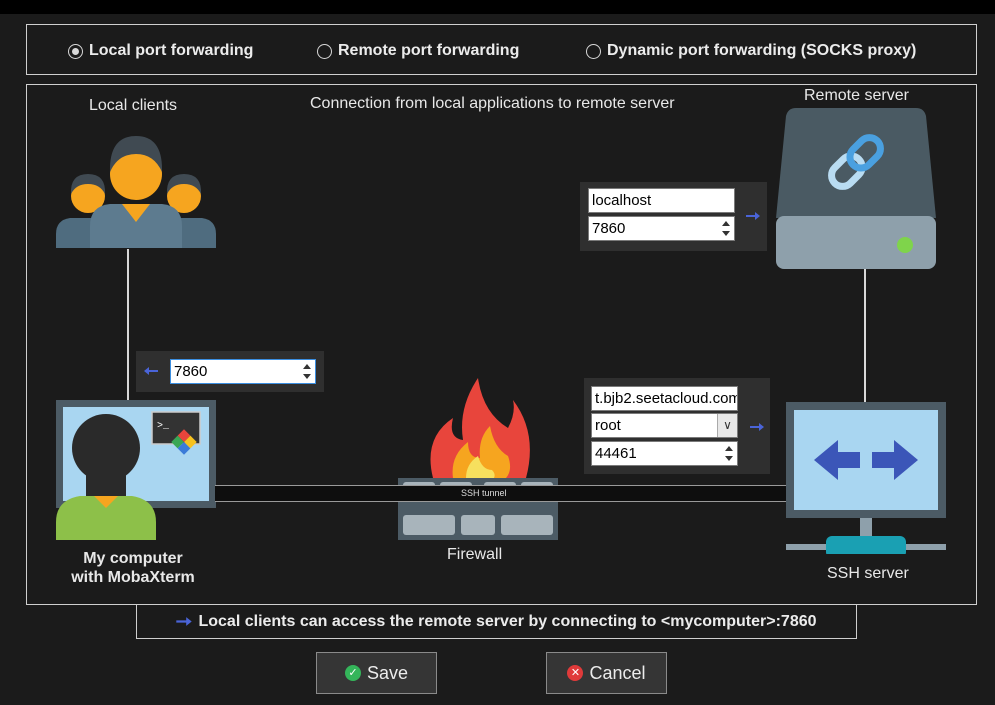 The height and width of the screenshot is (705, 995). What do you see at coordinates (478, 459) in the screenshot?
I see `firewall-icon` at bounding box center [478, 459].